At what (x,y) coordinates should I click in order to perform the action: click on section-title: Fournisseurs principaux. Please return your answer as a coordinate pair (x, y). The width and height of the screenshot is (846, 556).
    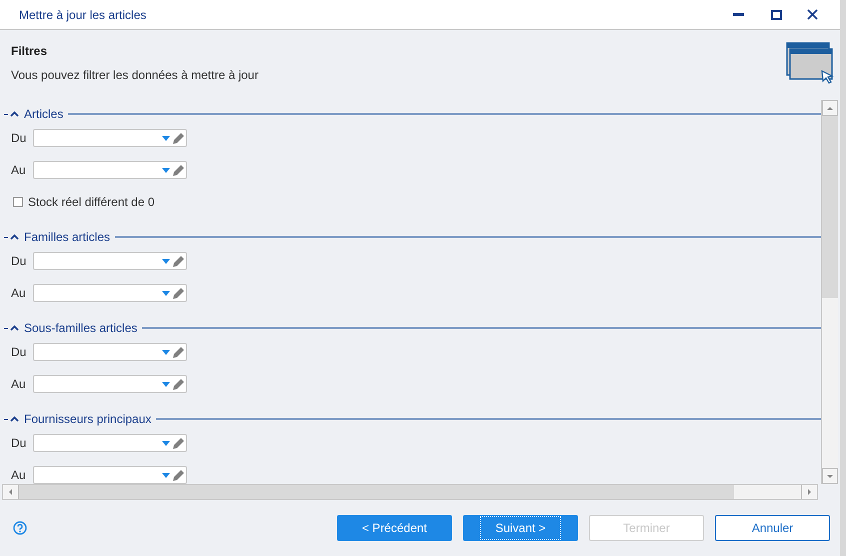
    Looking at the image, I should click on (88, 419).